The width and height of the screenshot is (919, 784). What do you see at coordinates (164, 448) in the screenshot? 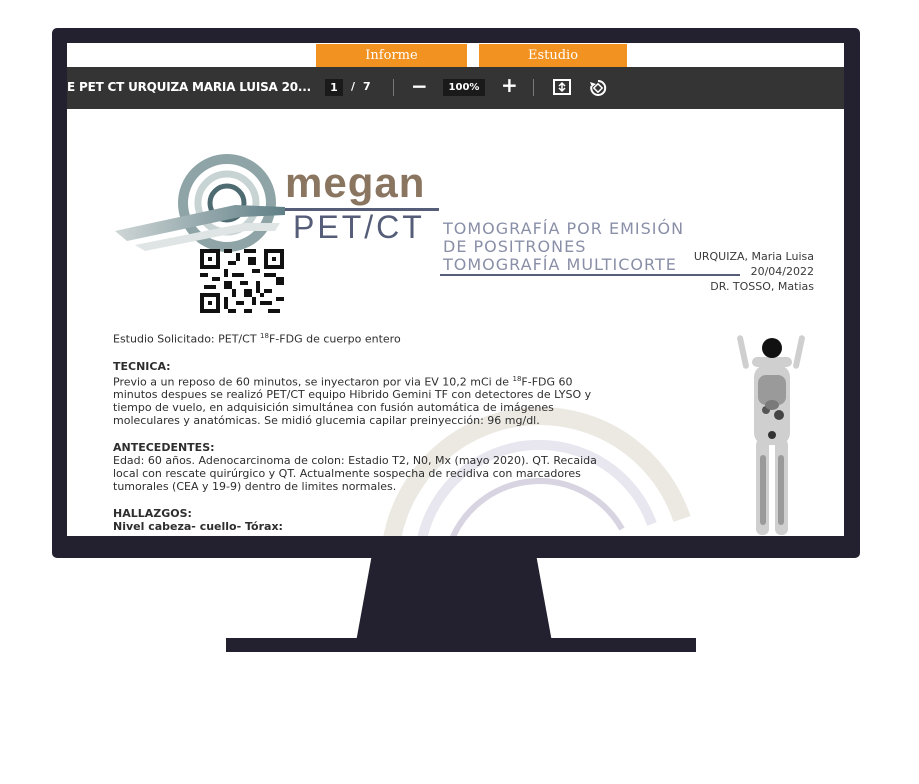
I see `antecedentes-heading: ANTECEDENTES:` at bounding box center [164, 448].